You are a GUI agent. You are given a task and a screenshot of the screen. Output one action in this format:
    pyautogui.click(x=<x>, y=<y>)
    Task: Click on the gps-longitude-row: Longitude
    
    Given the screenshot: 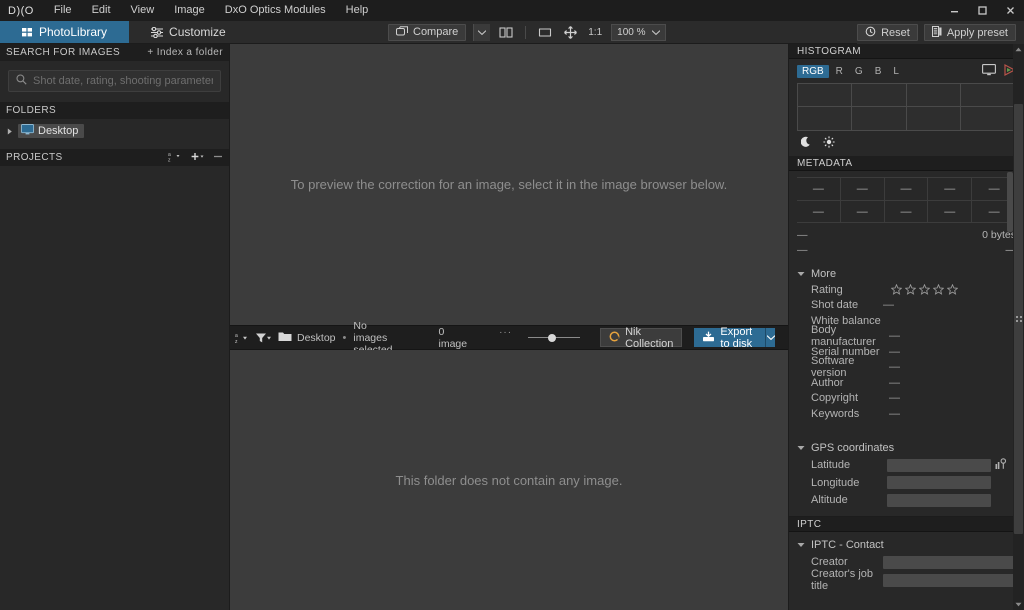 What is the action you would take?
    pyautogui.click(x=906, y=483)
    